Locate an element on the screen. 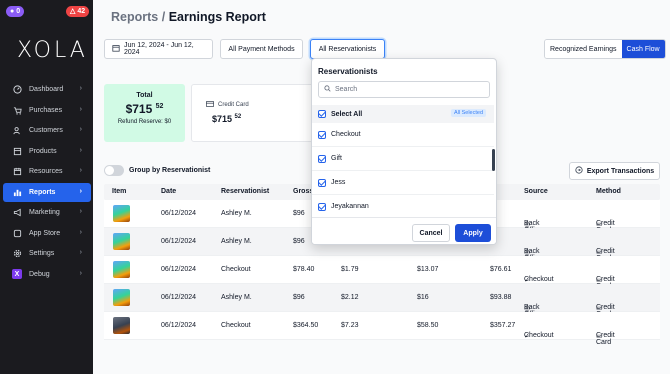 Image resolution: width=670 pixels, height=374 pixels. option-jess: Jess is located at coordinates (403, 183).